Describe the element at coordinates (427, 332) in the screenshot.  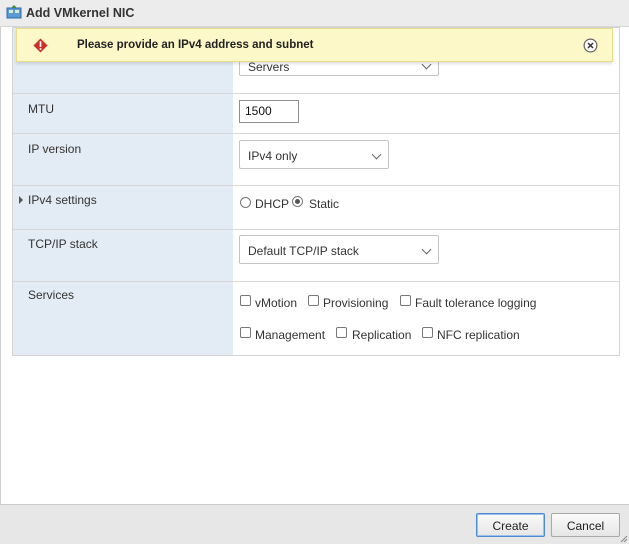
I see `nfc-replication-checkbox` at that location.